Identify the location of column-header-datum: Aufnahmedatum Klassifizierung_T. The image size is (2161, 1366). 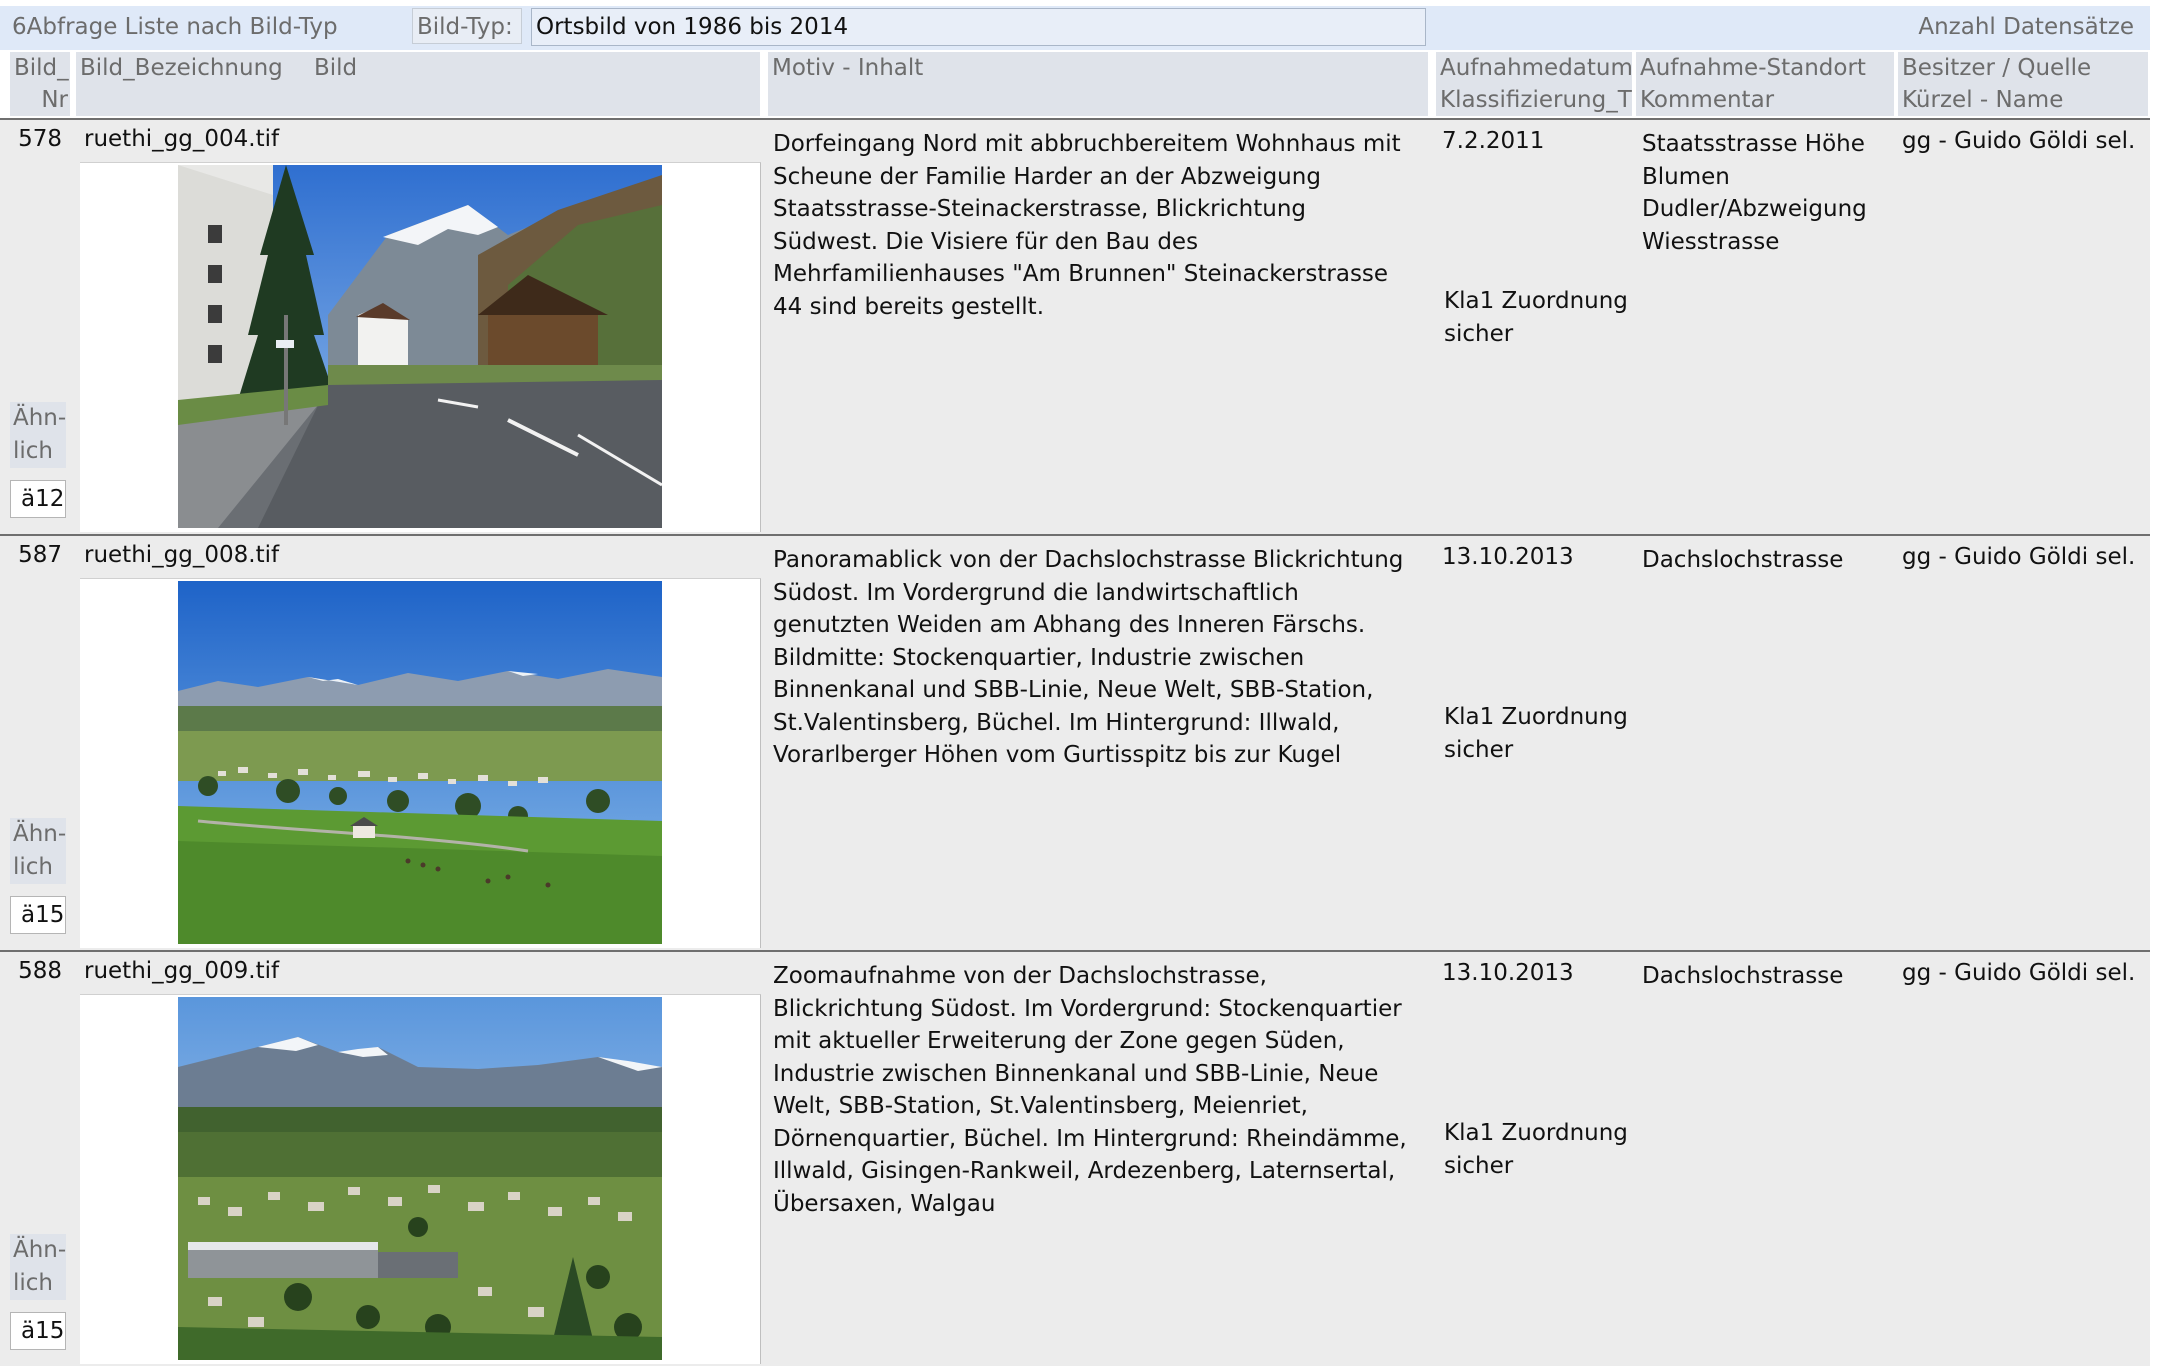
(1534, 84).